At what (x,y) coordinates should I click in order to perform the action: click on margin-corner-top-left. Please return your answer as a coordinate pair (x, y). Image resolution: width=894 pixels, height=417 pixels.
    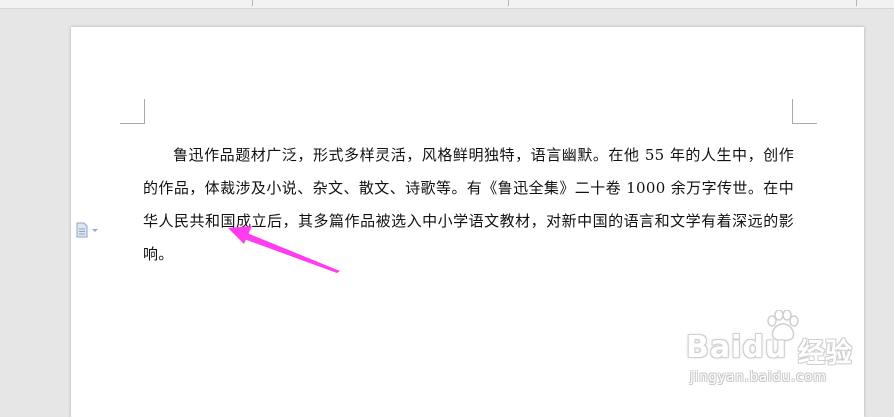
    Looking at the image, I should click on (132, 111).